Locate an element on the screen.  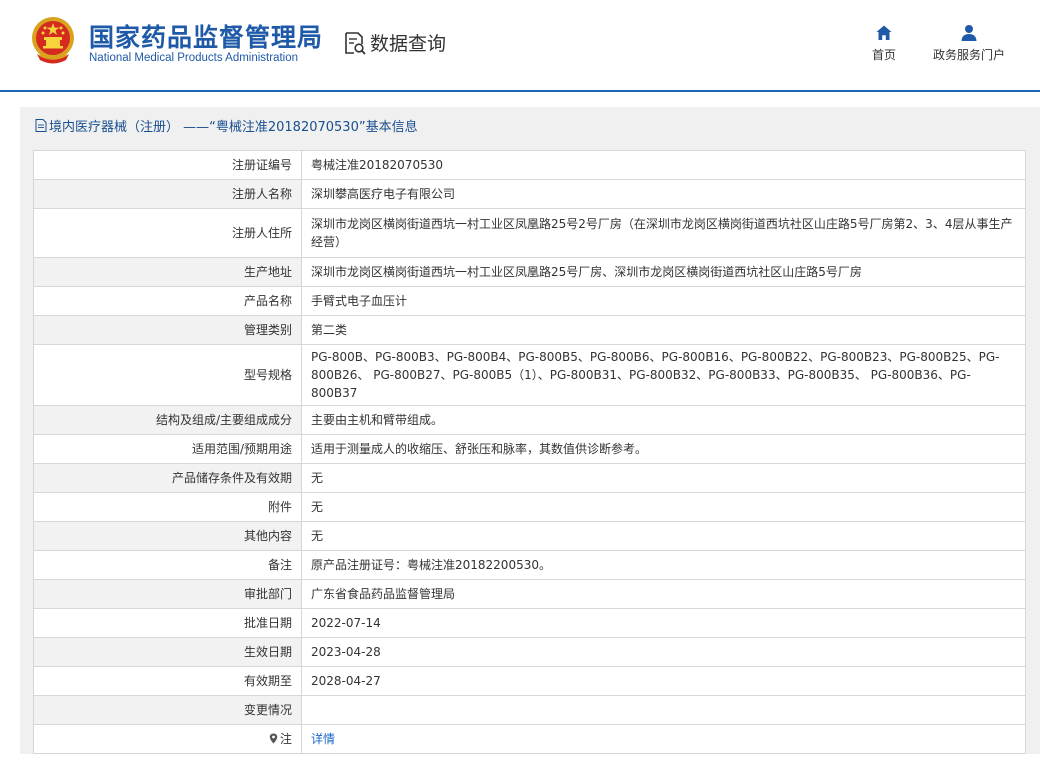
table-row: 审批部门 广东省食品药品监督管理局 is located at coordinates (529, 594).